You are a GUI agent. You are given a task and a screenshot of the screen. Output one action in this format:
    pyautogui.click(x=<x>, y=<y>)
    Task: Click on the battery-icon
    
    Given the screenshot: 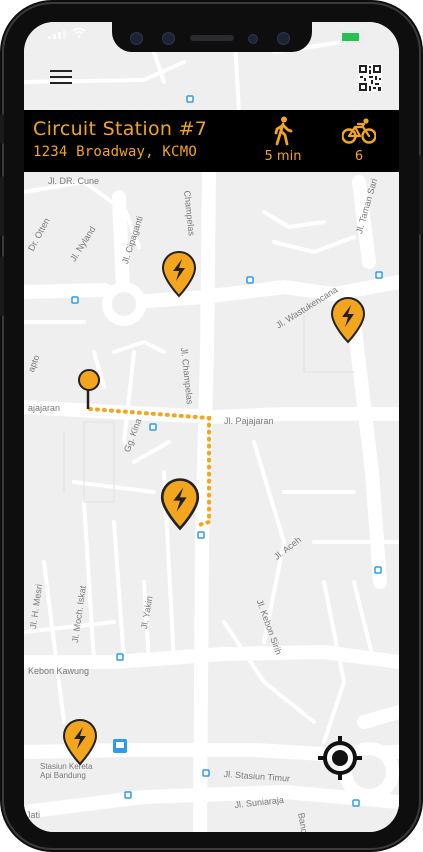 What is the action you would take?
    pyautogui.click(x=352, y=37)
    